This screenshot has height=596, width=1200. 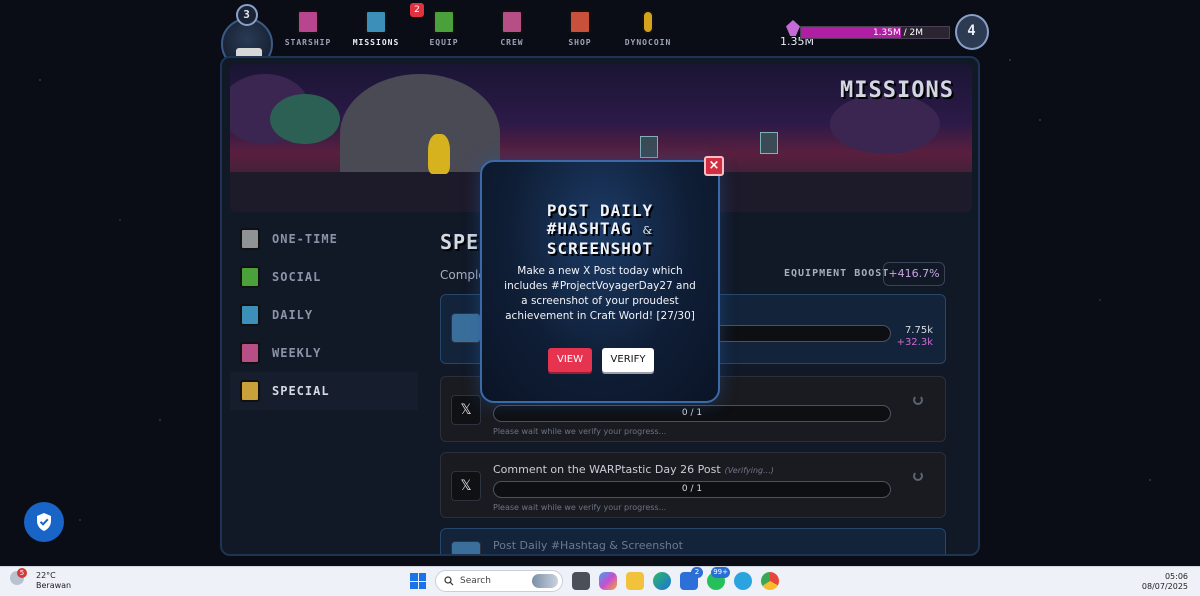 I want to click on sidebar-item-weekly: WEEKLY, so click(x=324, y=353).